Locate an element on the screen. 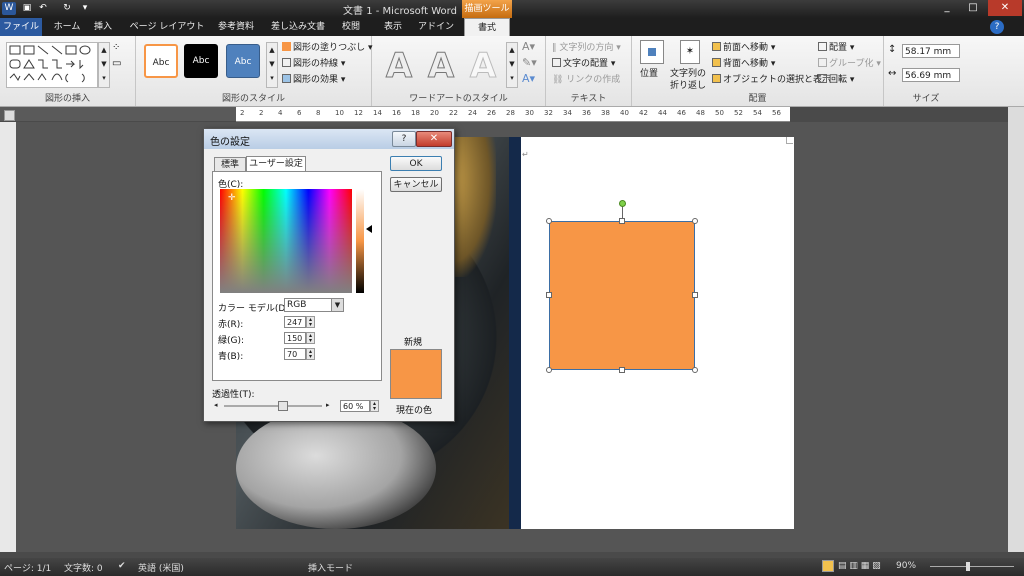 The width and height of the screenshot is (1024, 576). luminance-arrow is located at coordinates (369, 229).